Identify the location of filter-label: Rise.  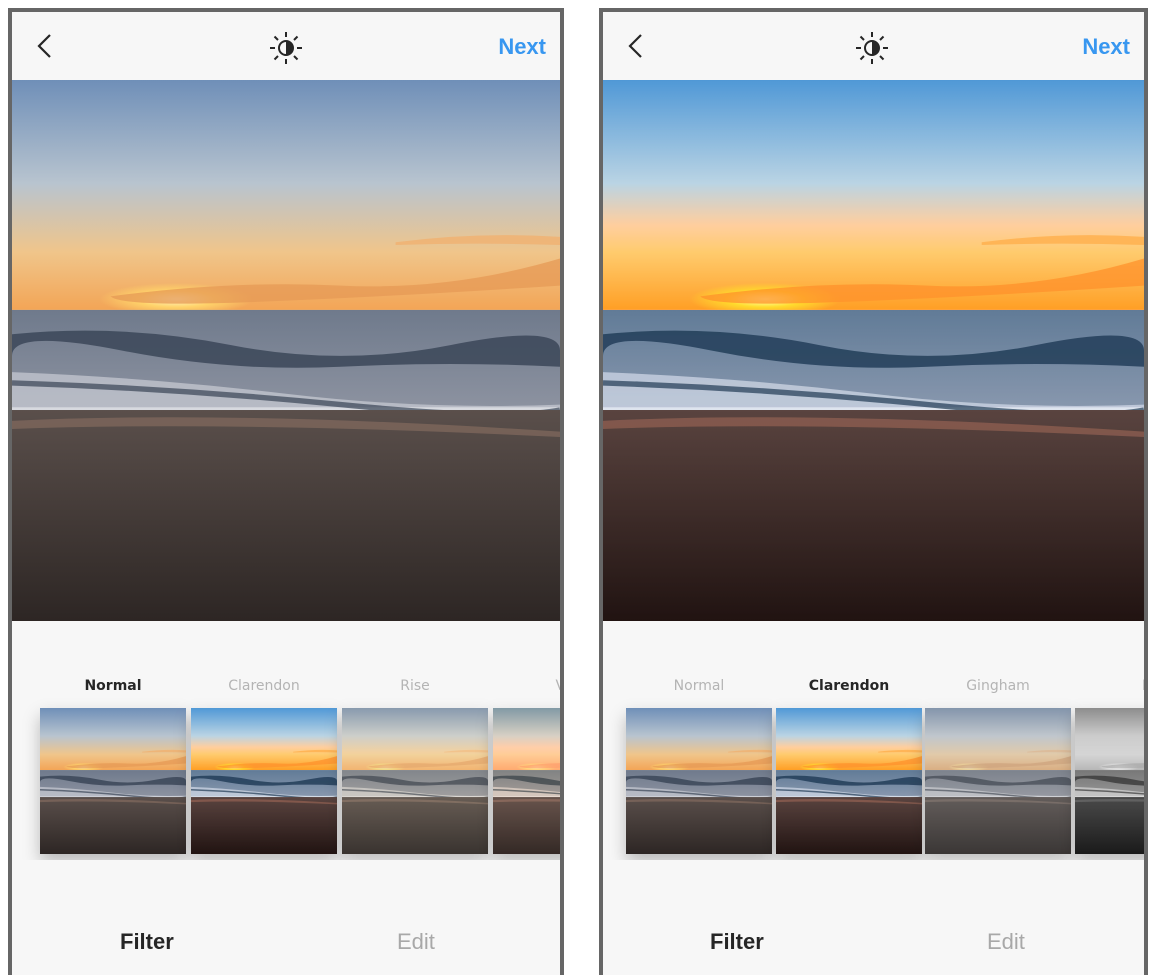
(415, 686).